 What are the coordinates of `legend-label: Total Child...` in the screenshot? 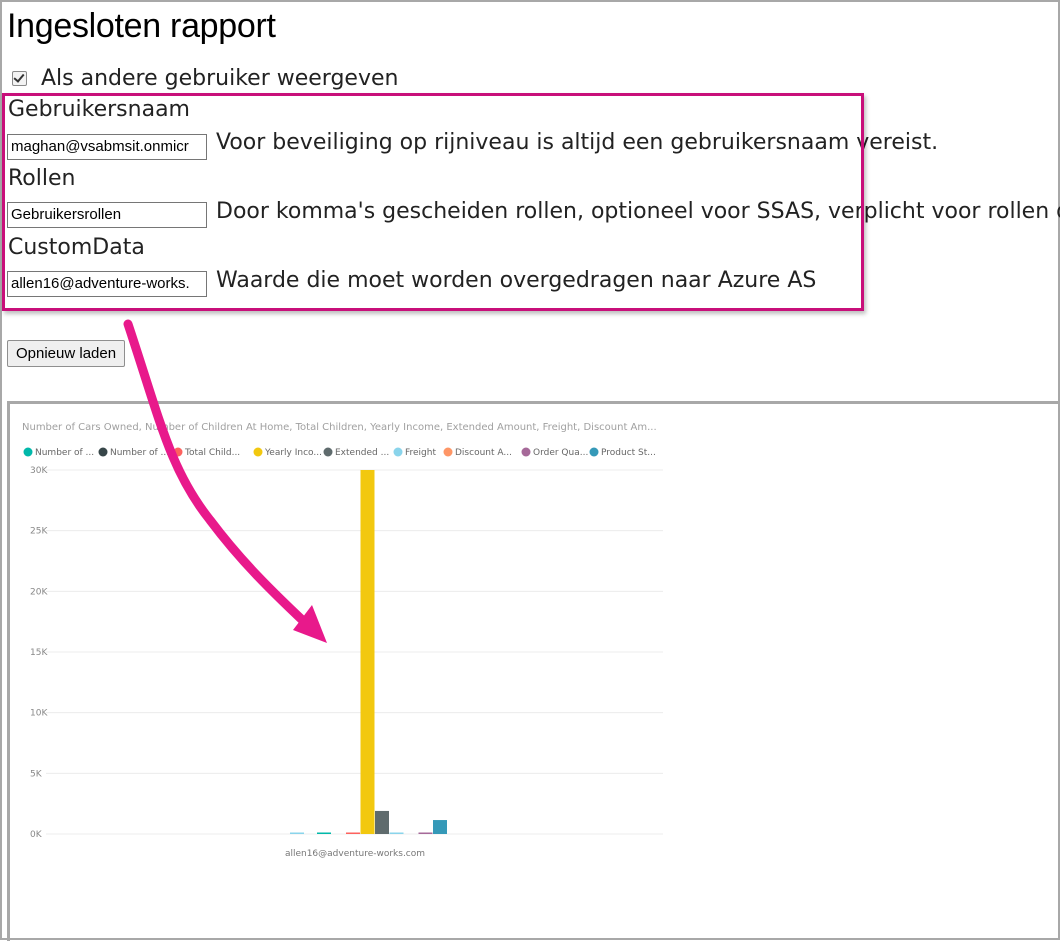 It's located at (212, 453).